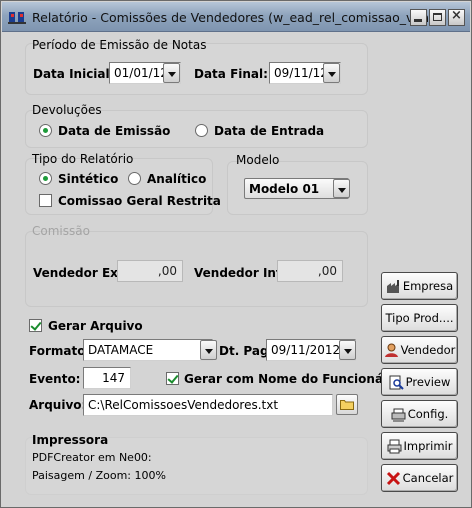 The width and height of the screenshot is (472, 508). I want to click on close-icon: ×, so click(456, 15).